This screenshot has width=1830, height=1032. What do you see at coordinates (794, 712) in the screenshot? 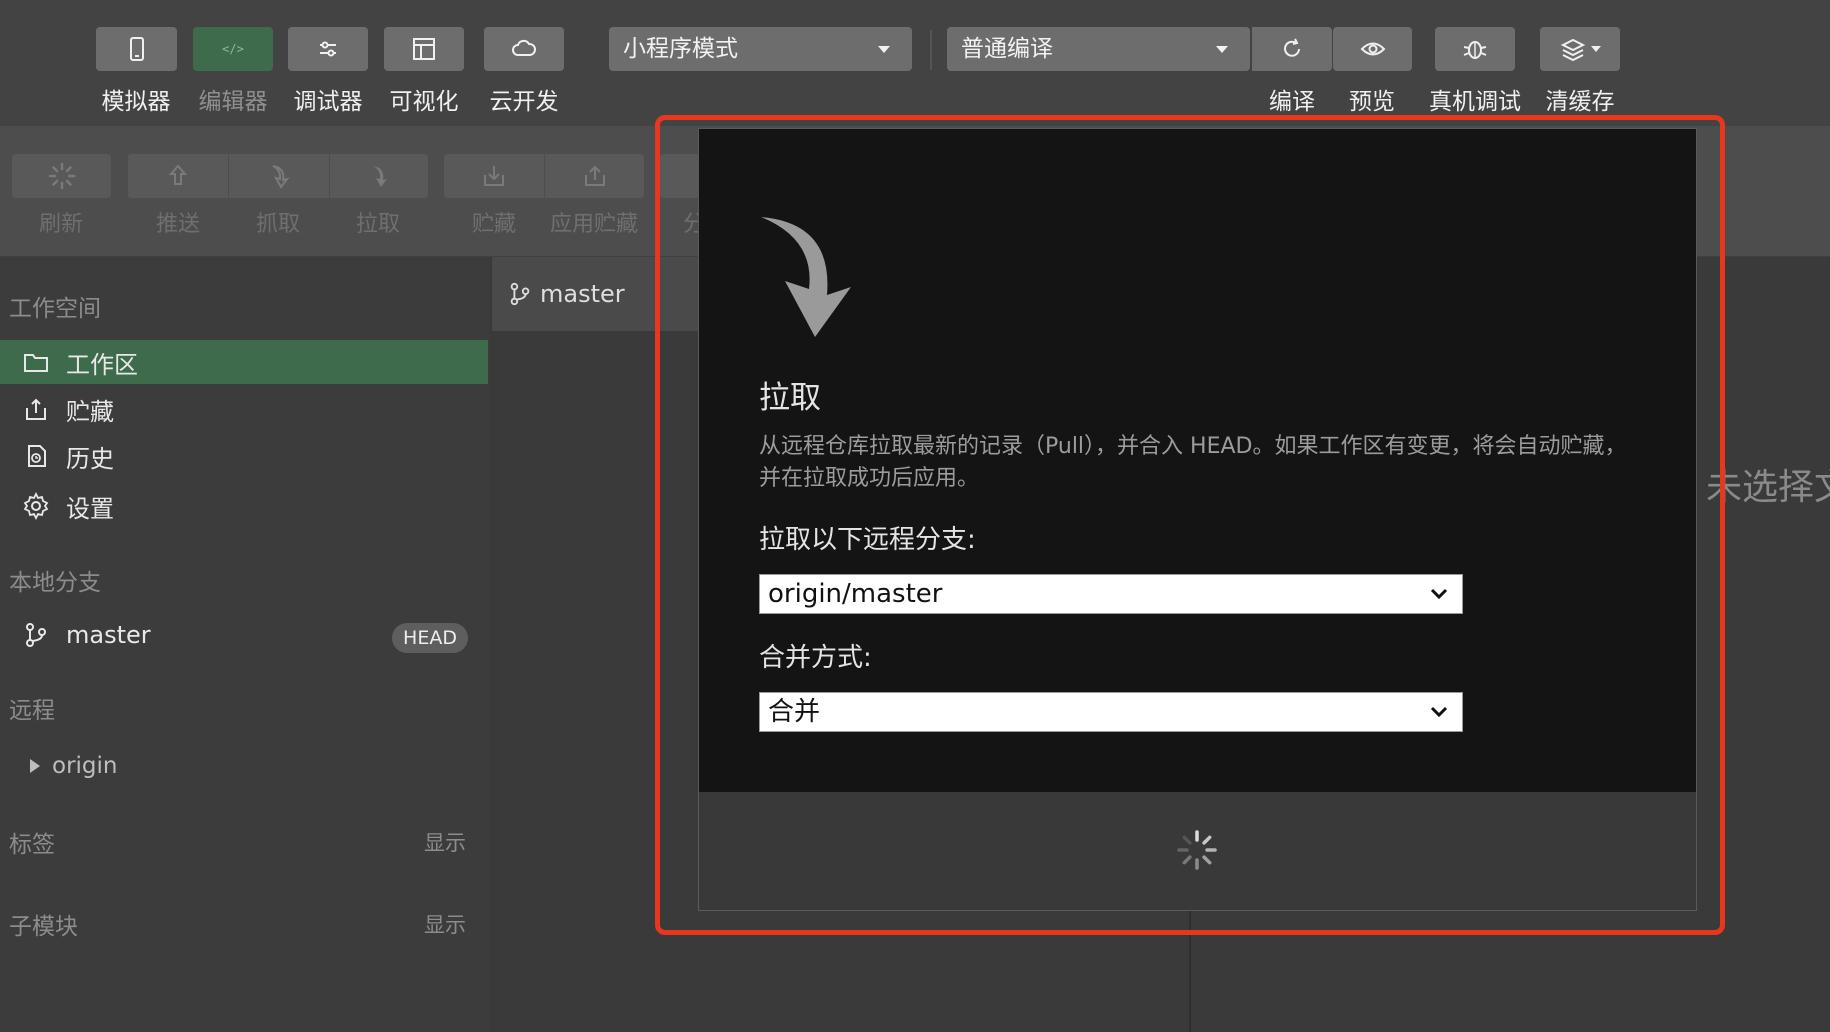
I see `merge-mode-select-value: 合并` at bounding box center [794, 712].